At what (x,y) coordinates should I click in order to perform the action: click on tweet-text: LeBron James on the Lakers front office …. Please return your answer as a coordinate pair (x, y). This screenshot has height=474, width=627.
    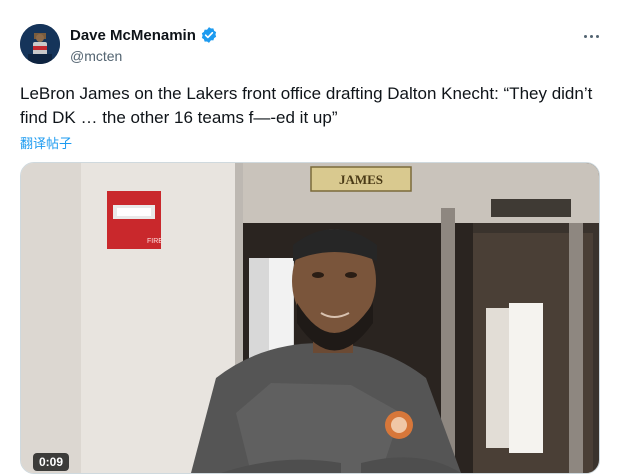
    Looking at the image, I should click on (306, 105).